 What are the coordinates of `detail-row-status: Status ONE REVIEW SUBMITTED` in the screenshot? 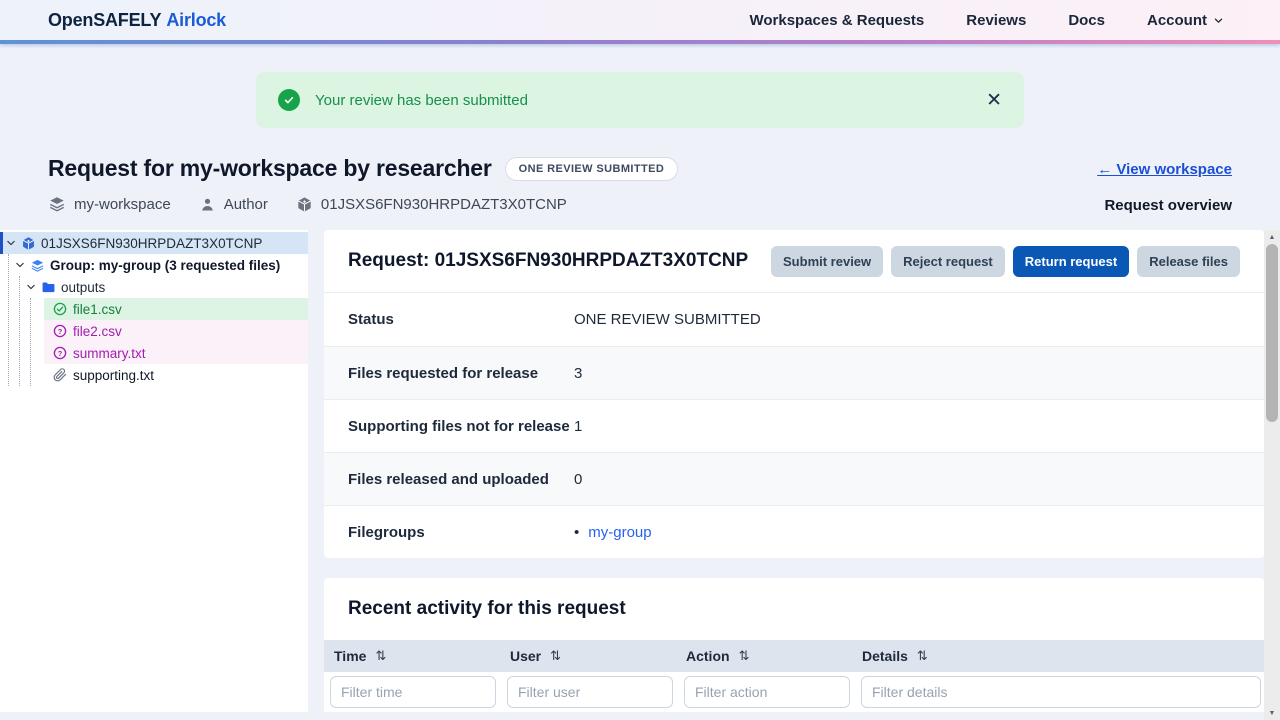 It's located at (554, 319).